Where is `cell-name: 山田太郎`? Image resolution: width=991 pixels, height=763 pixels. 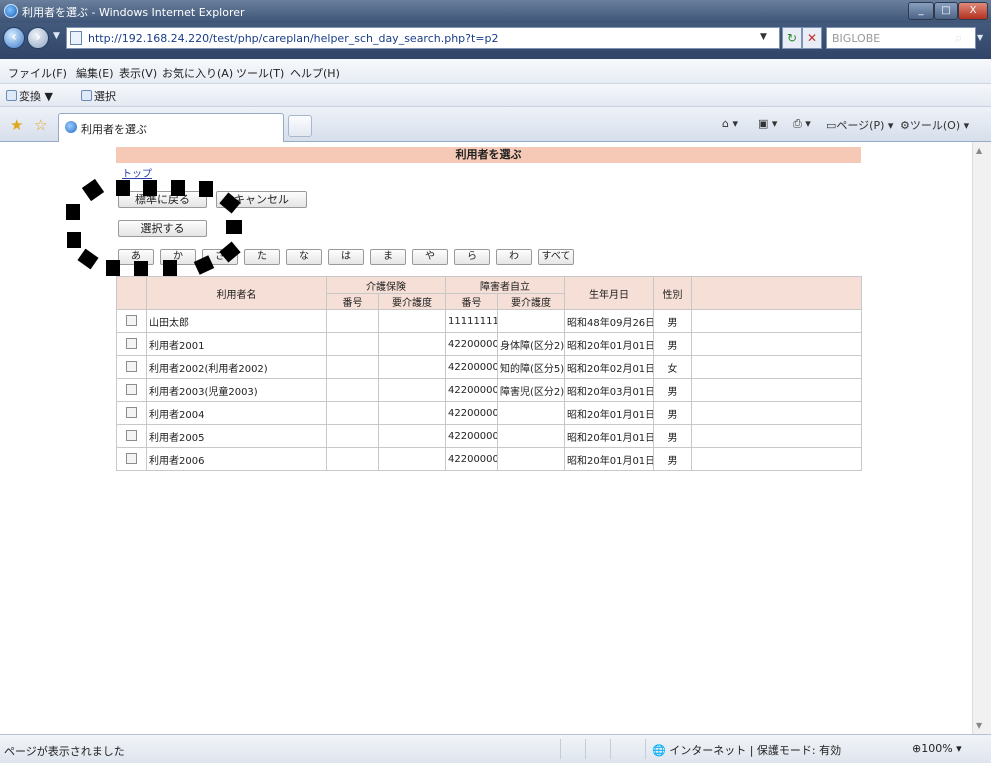 cell-name: 山田太郎 is located at coordinates (236, 321).